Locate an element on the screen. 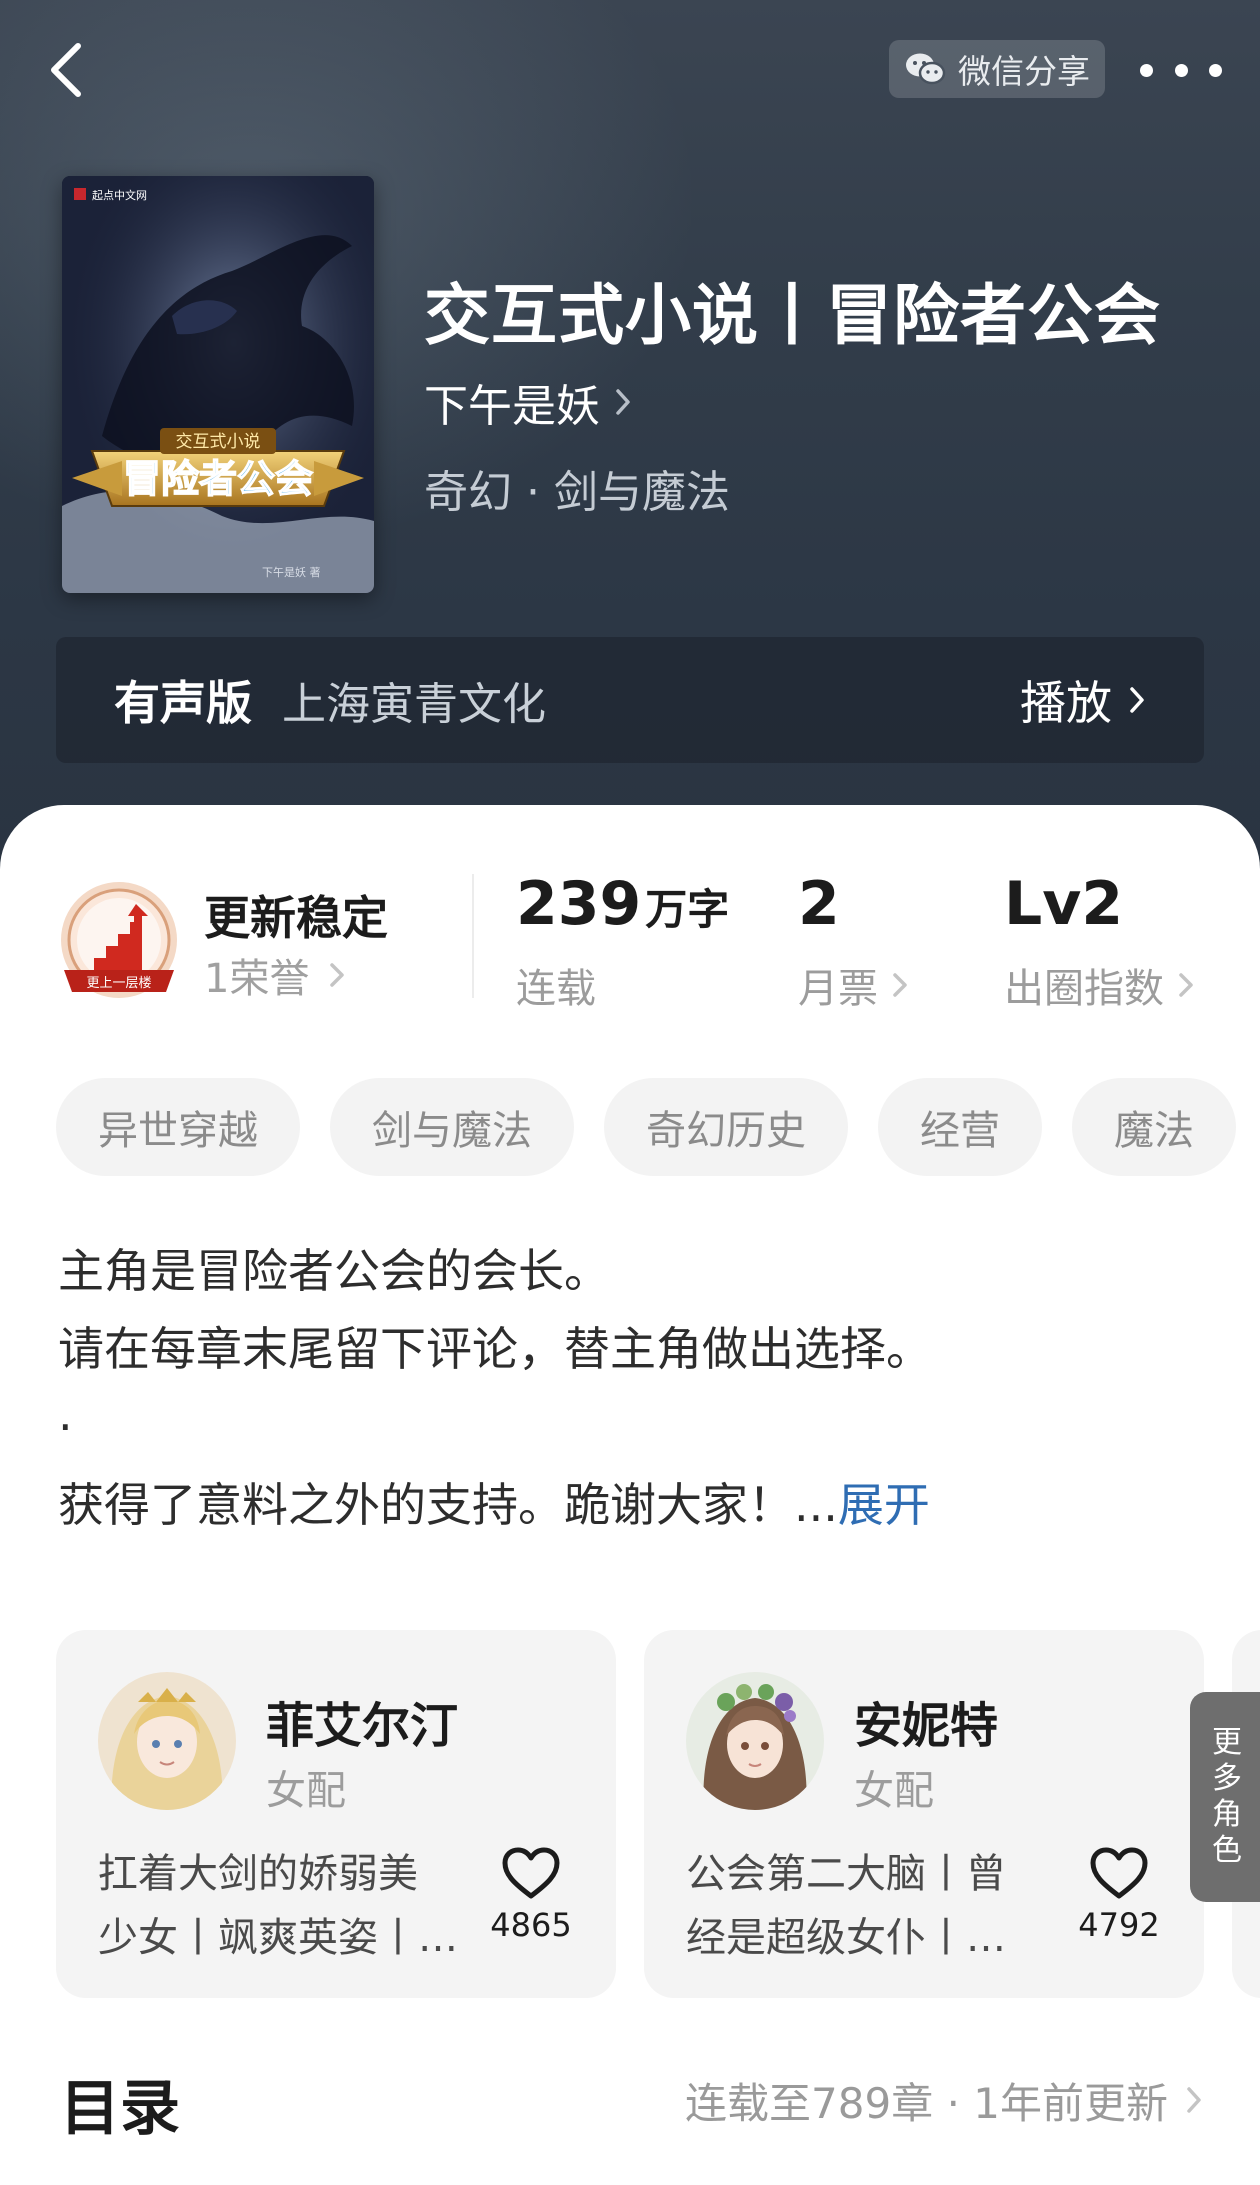 The image size is (1260, 2185). character-name: 安妮特 is located at coordinates (926, 1726).